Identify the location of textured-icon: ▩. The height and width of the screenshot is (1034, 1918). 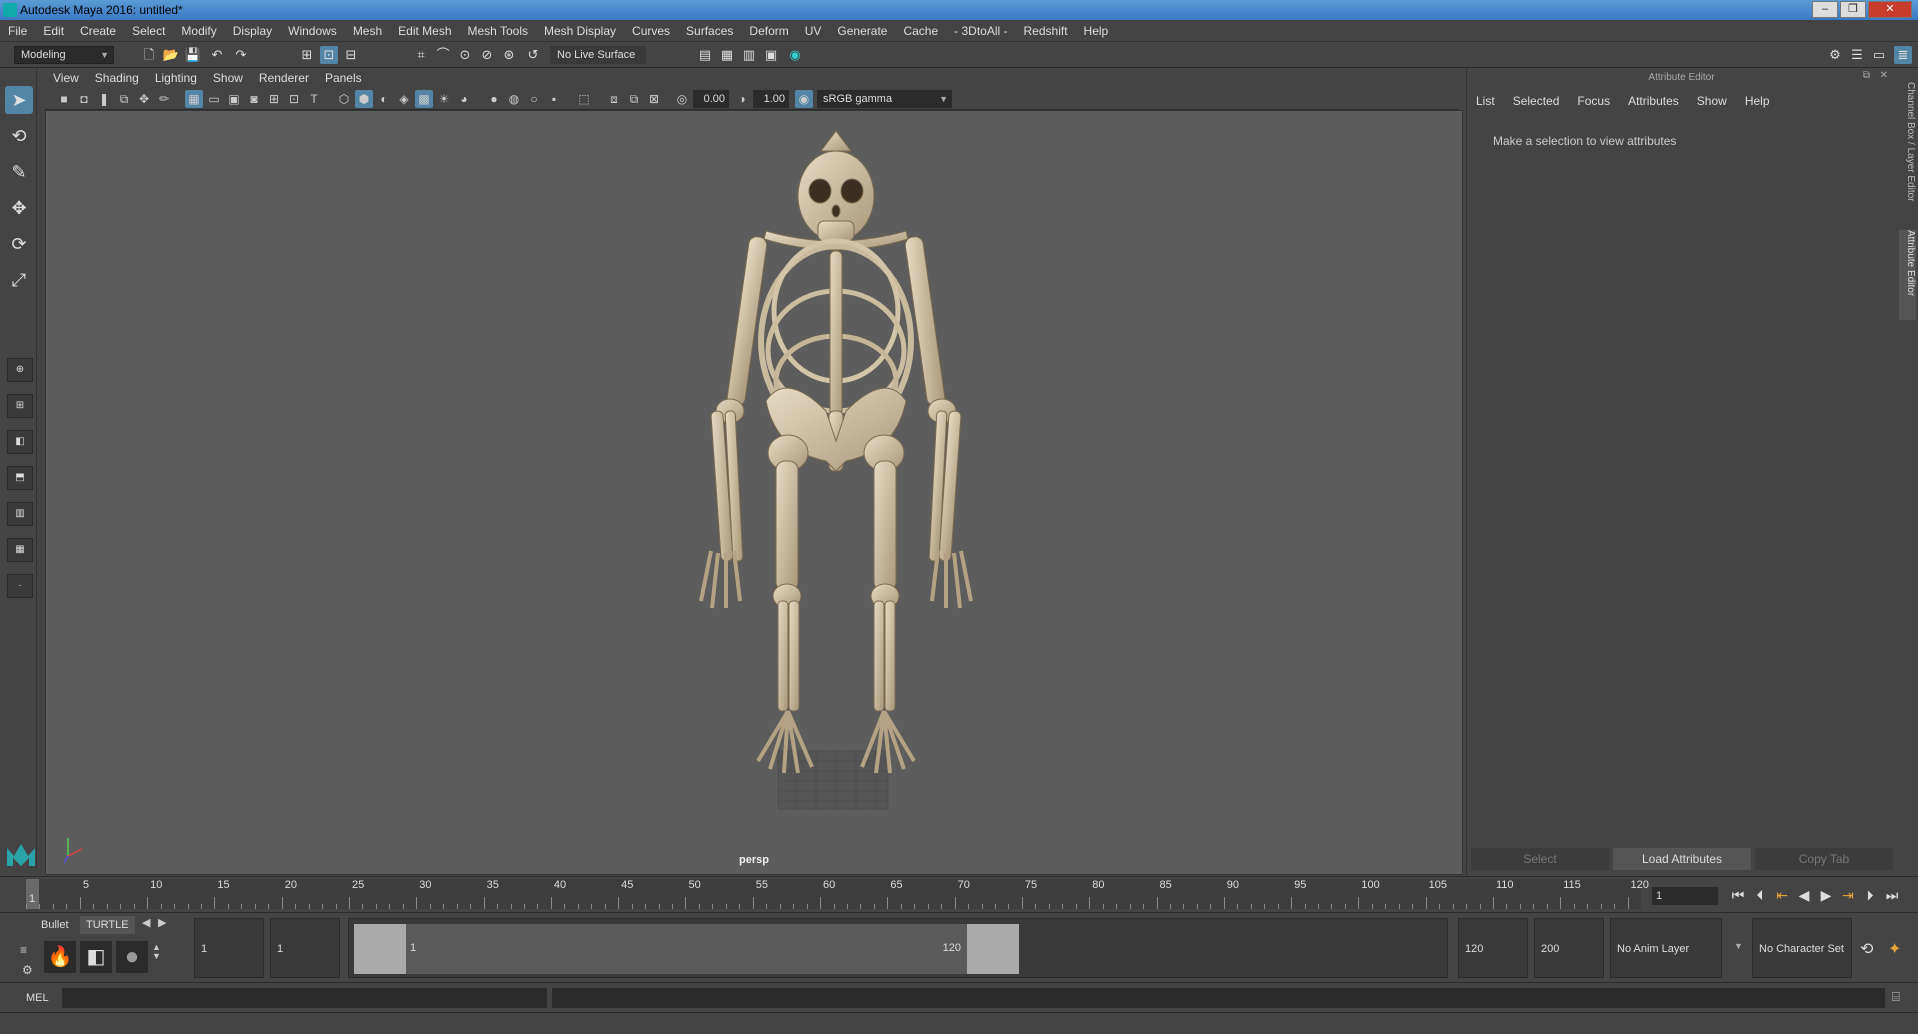
(424, 99).